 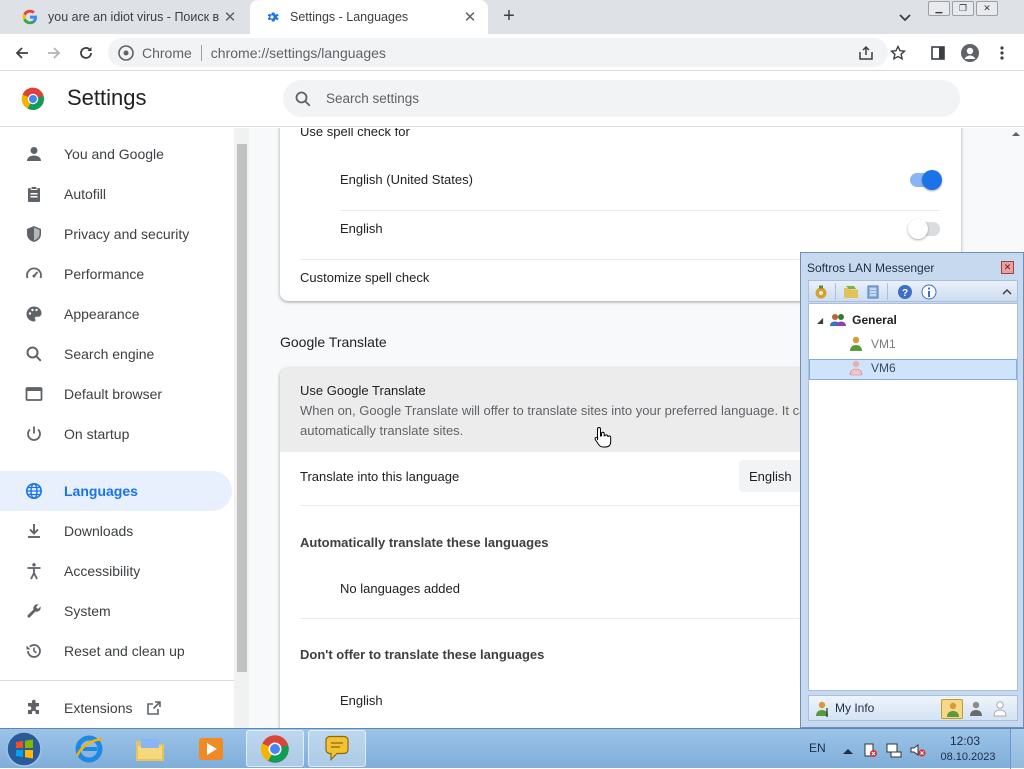 I want to click on sidebar-item-privacy: Privacy and security, so click(x=116, y=234).